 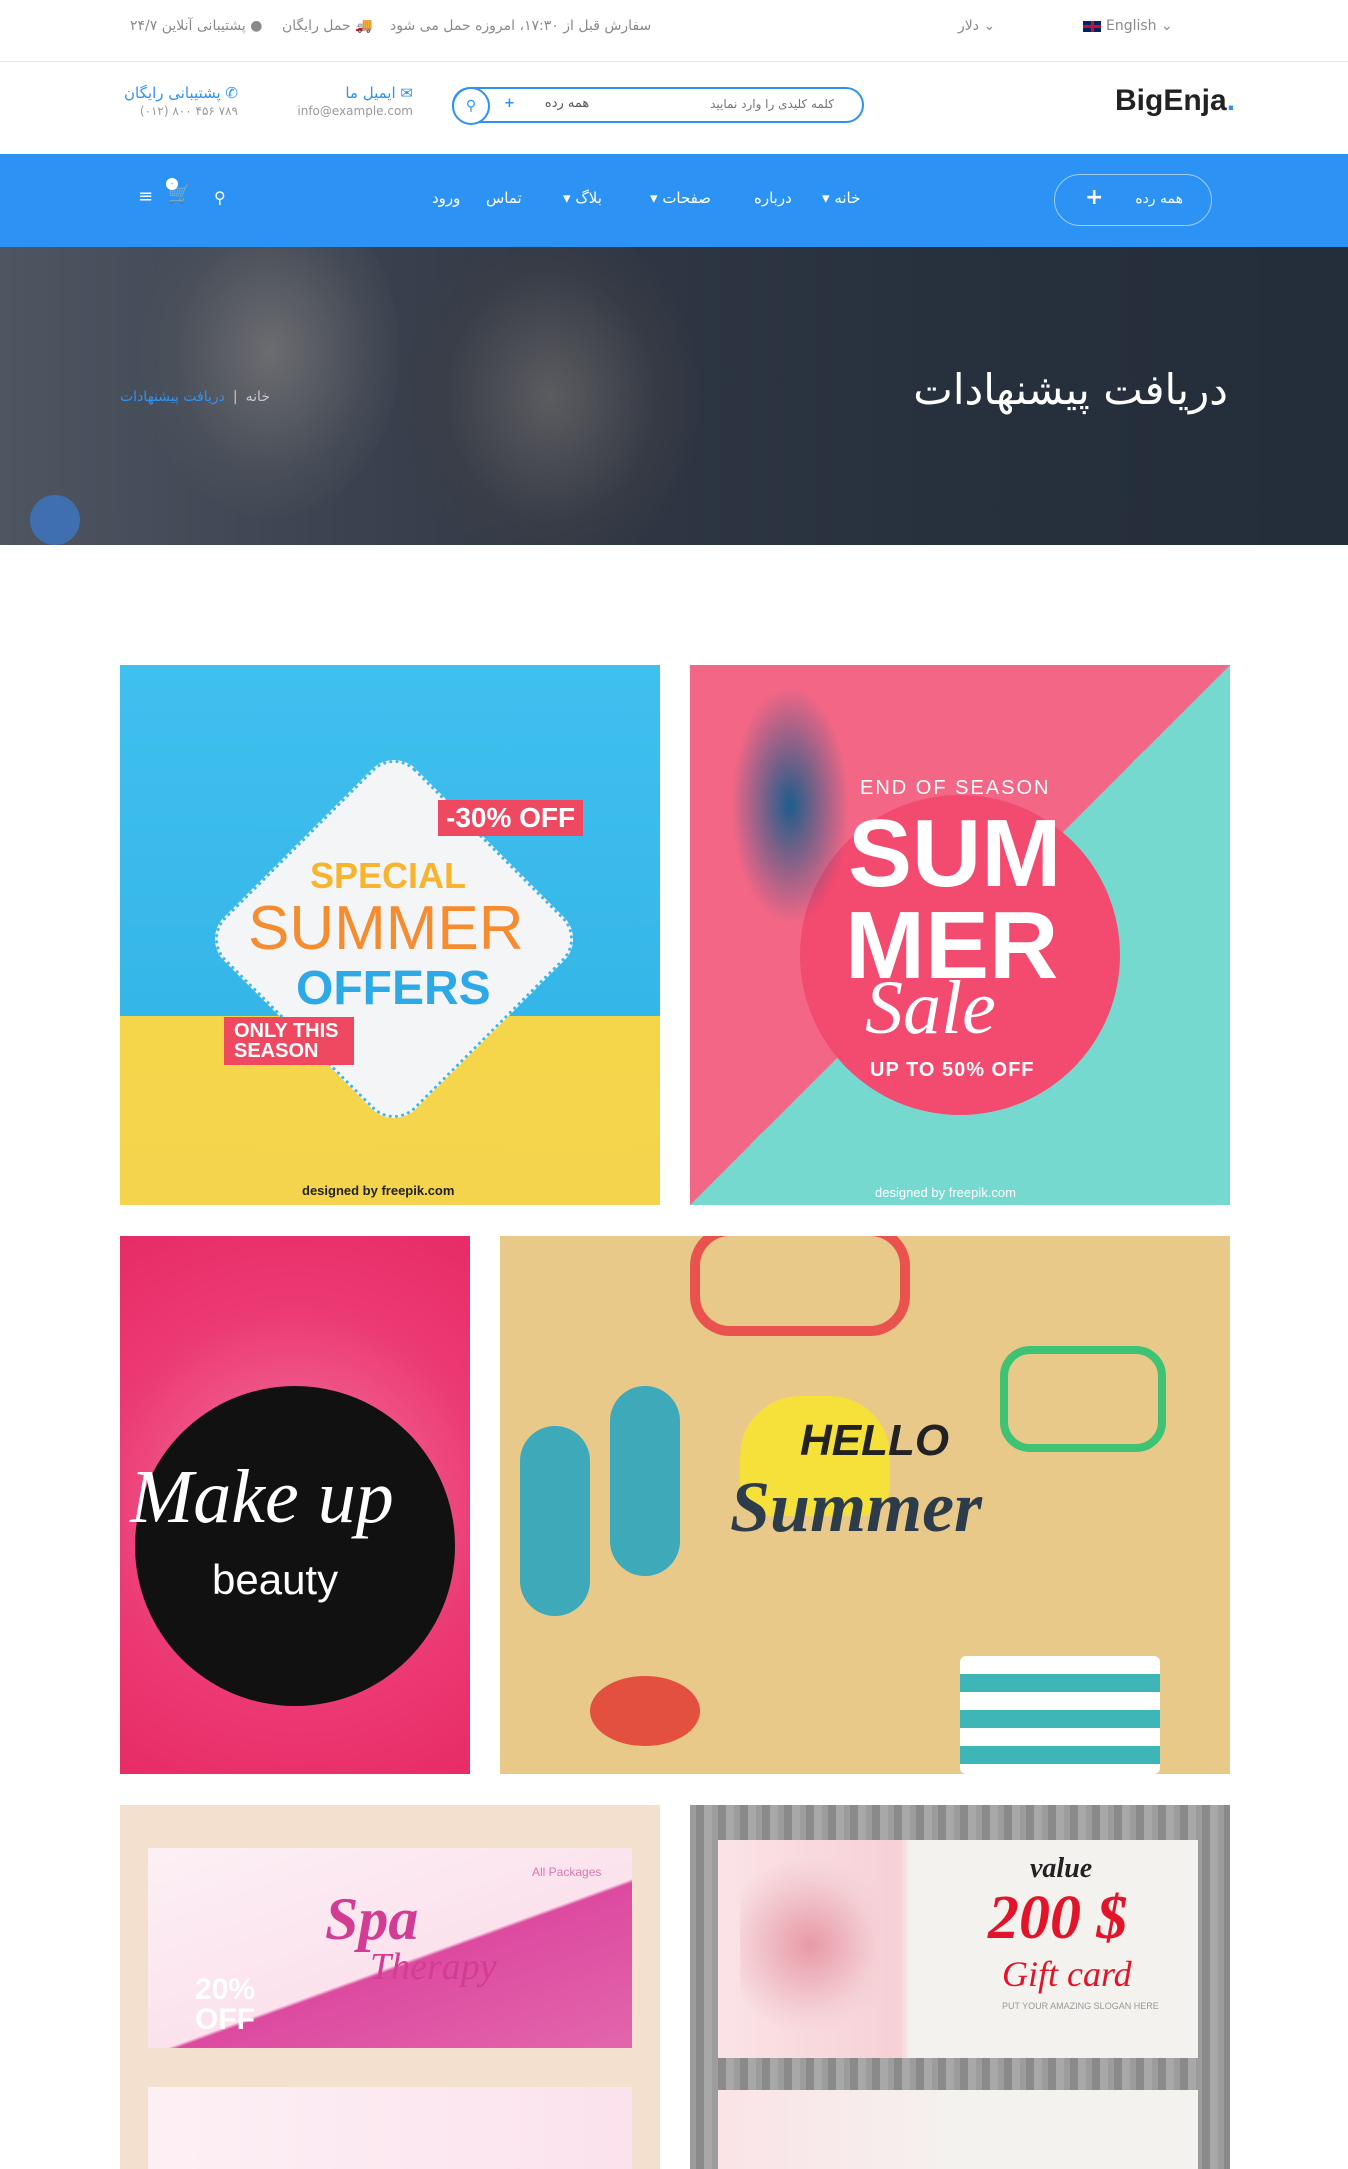 I want to click on palm-leaf-icon, so click(x=790, y=805).